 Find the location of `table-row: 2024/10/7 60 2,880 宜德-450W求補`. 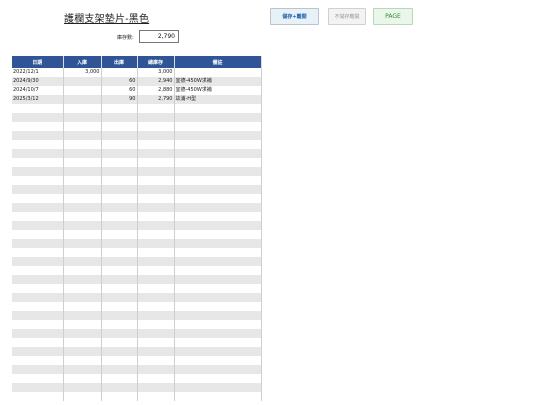

table-row: 2024/10/7 60 2,880 宜德-450W求補 is located at coordinates (137, 90).